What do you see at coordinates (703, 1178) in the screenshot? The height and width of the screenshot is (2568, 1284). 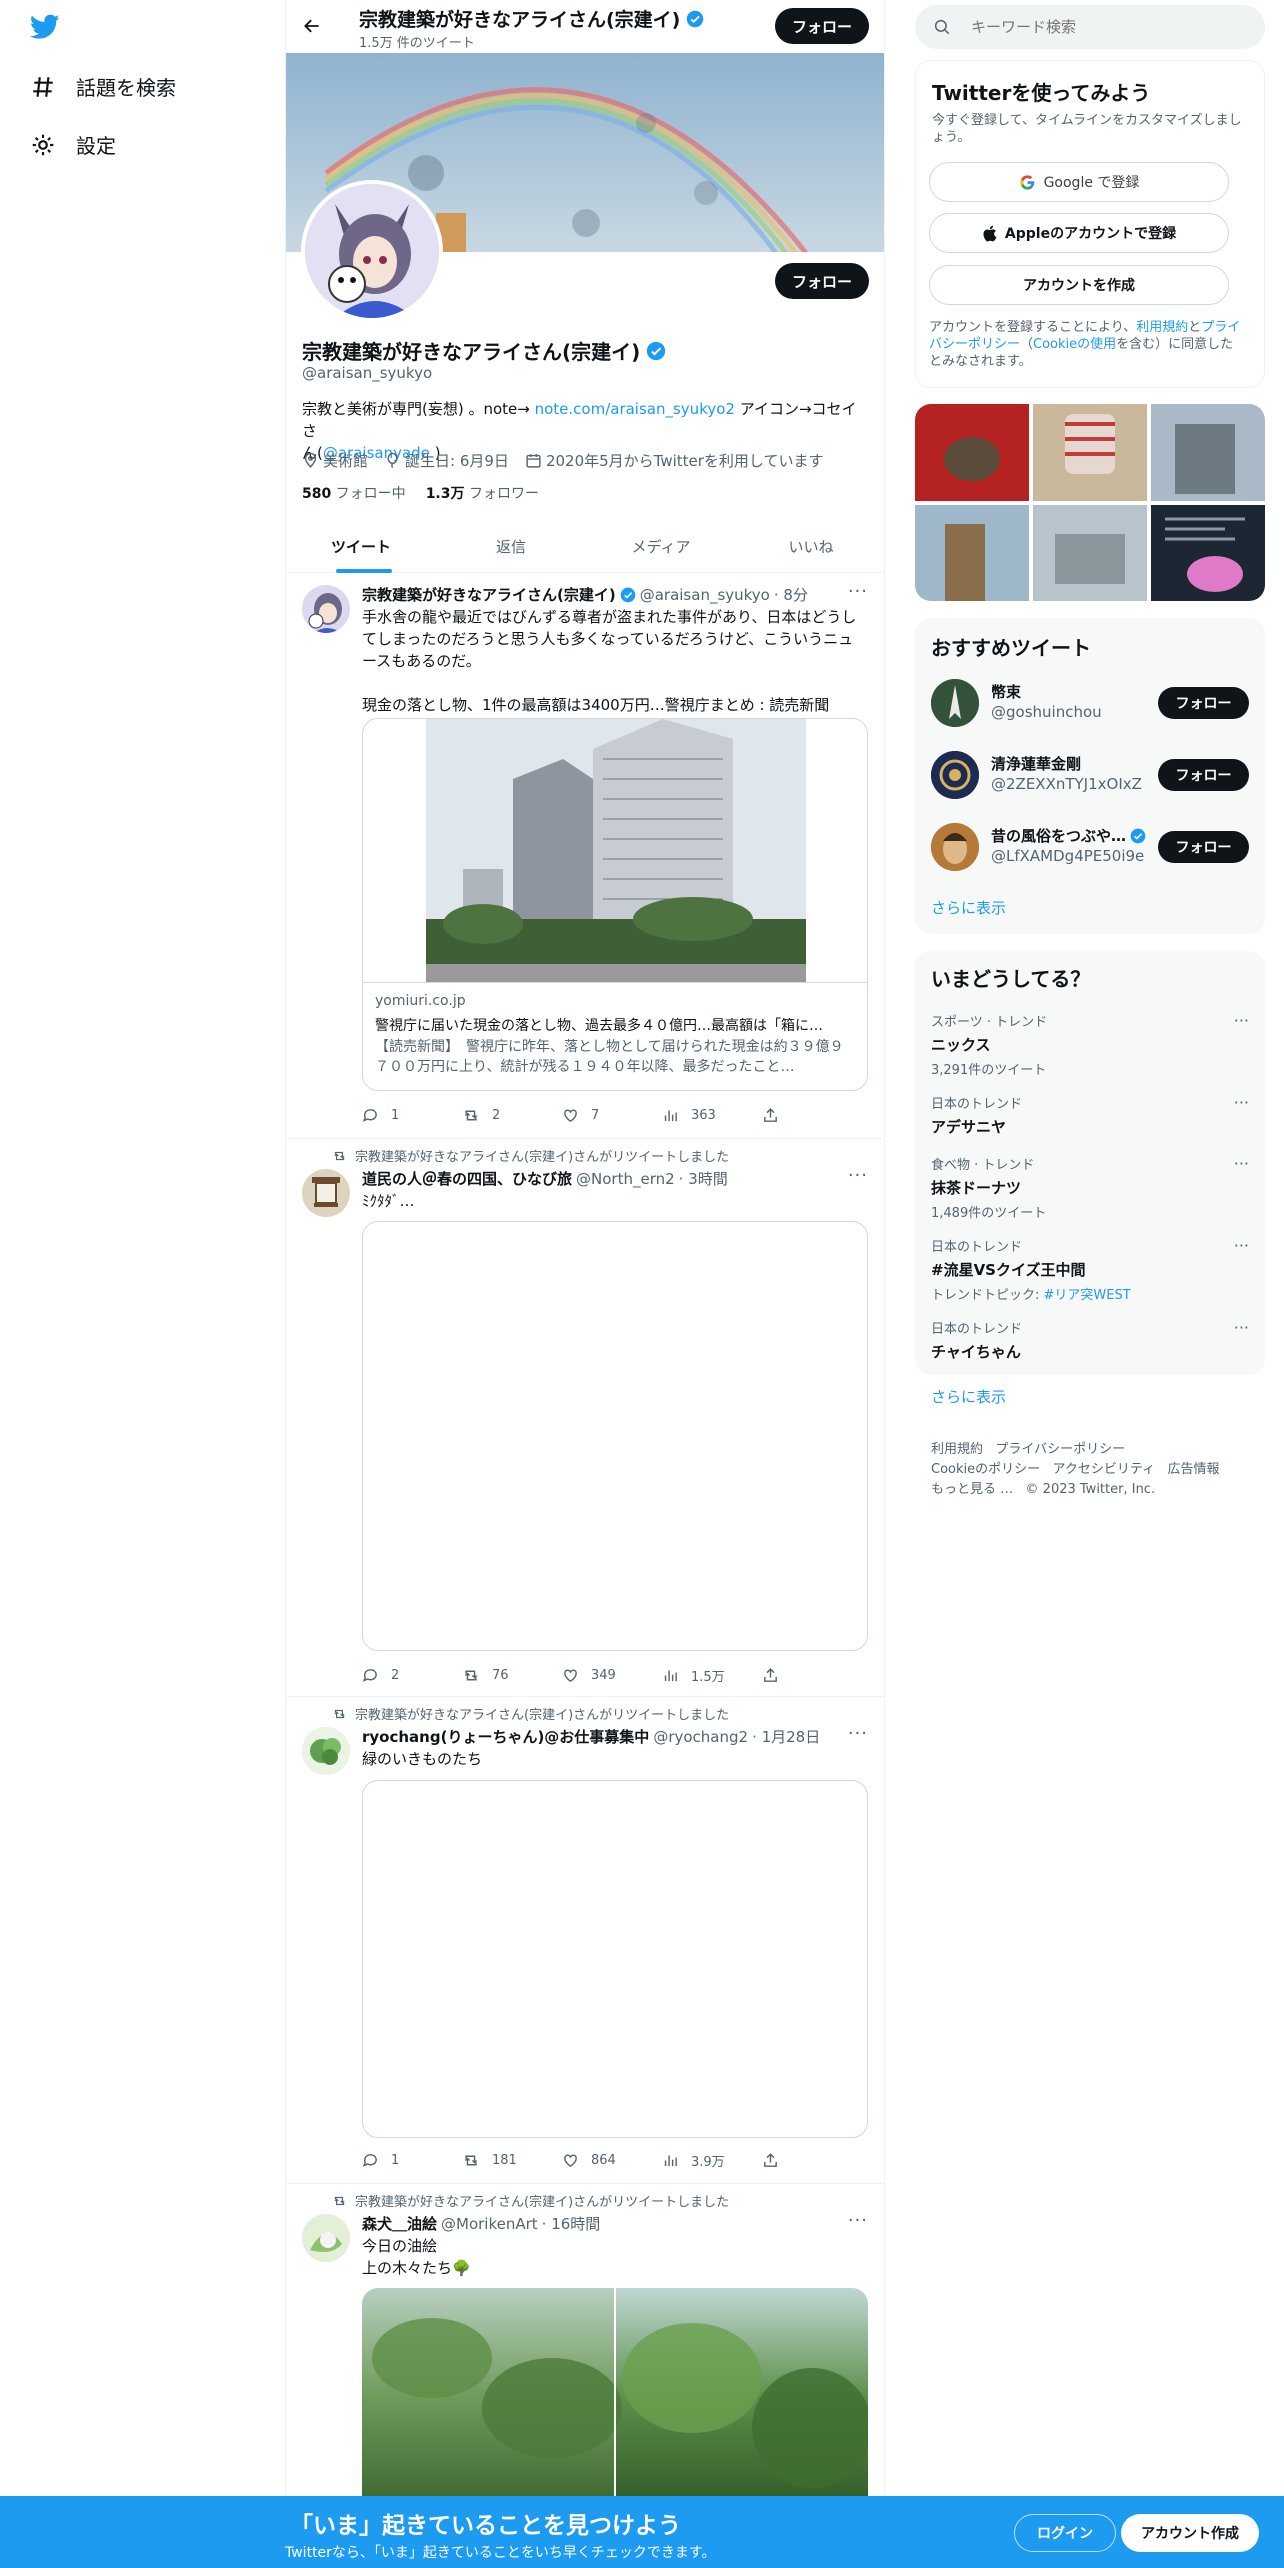 I see `tweet-time: · 3時間` at bounding box center [703, 1178].